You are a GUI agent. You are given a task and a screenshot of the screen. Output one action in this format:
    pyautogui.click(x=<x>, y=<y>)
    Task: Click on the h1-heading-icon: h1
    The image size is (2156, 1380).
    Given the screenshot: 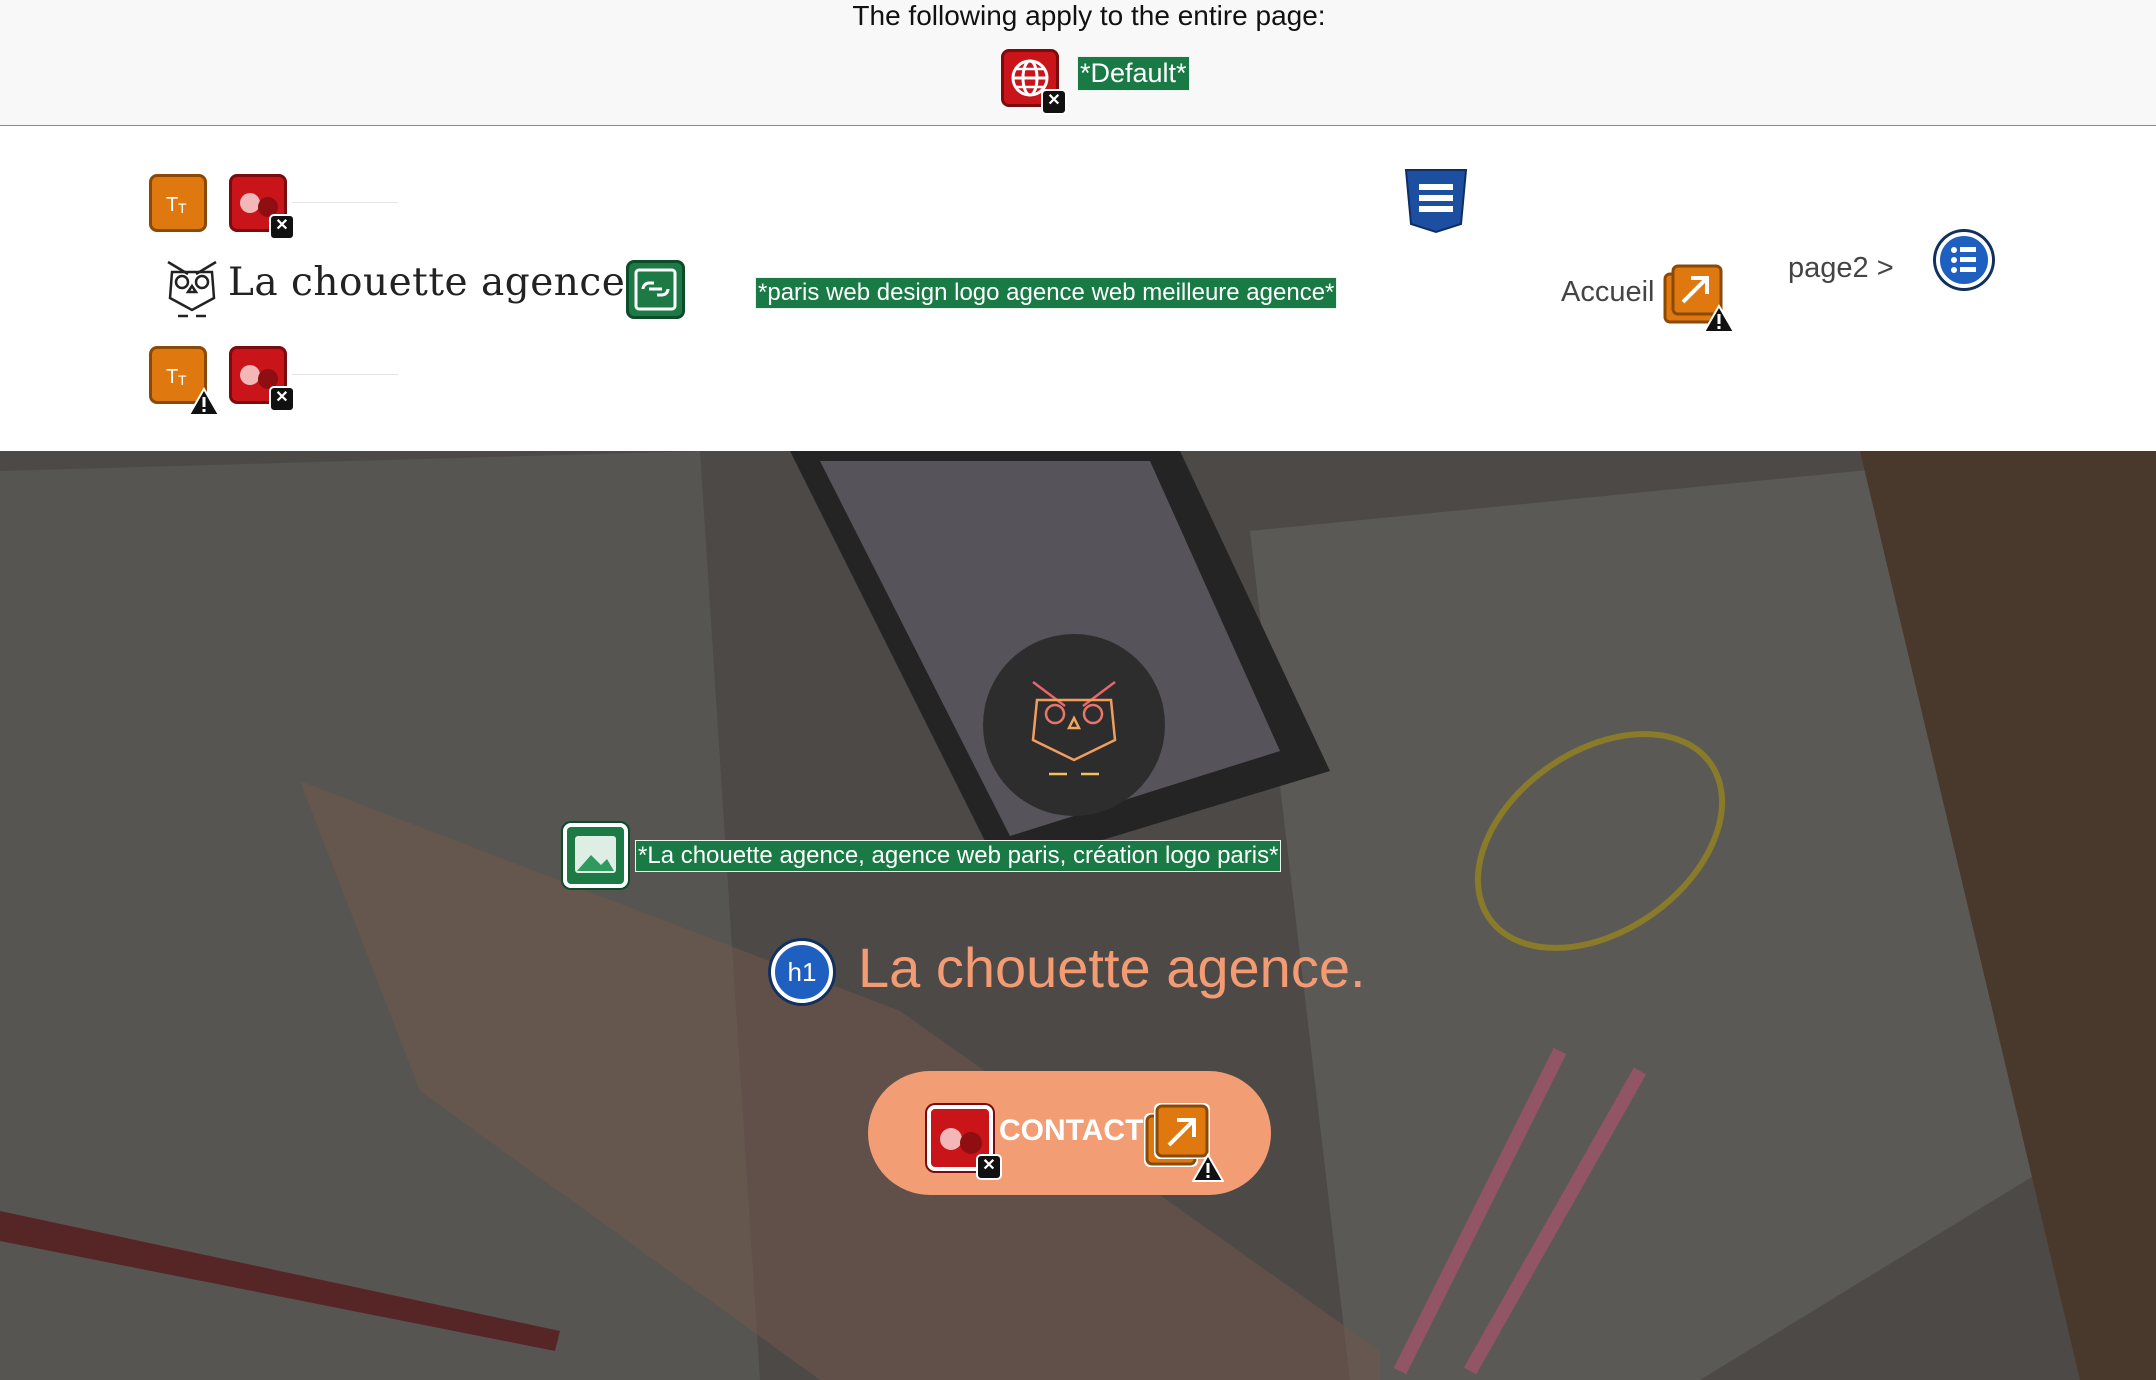 What is the action you would take?
    pyautogui.click(x=802, y=972)
    